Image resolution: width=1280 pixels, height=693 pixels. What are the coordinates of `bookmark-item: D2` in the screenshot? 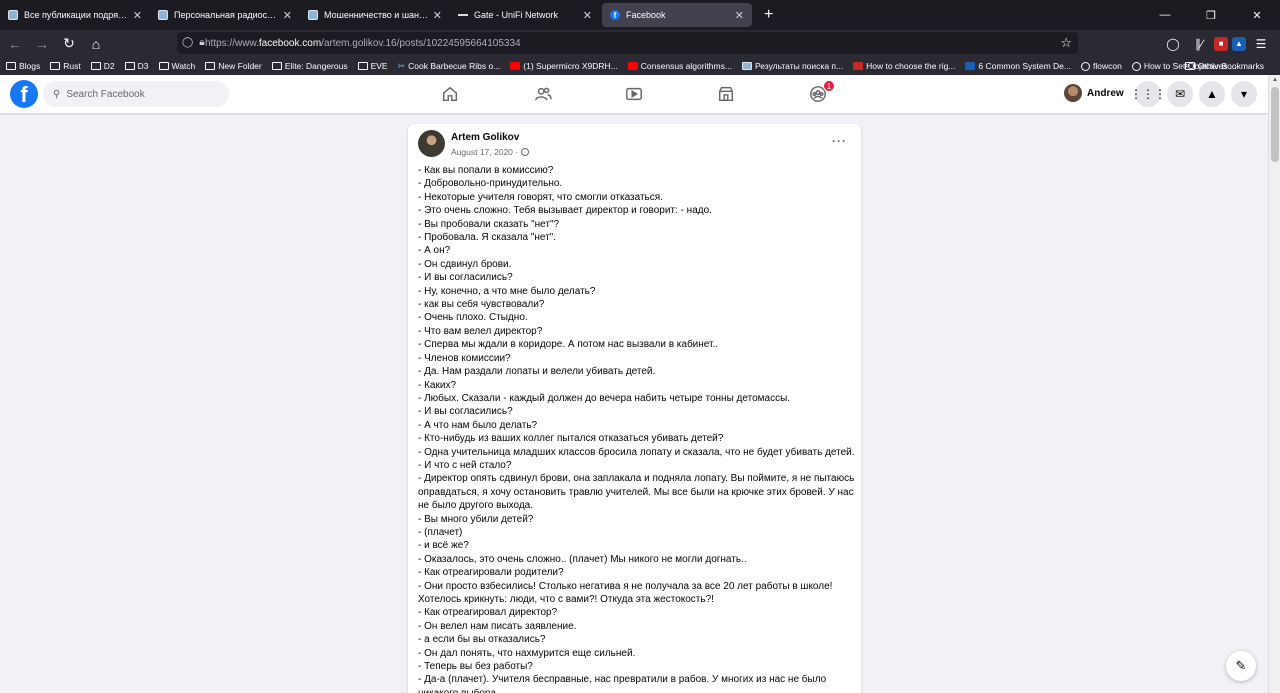 It's located at (102, 66).